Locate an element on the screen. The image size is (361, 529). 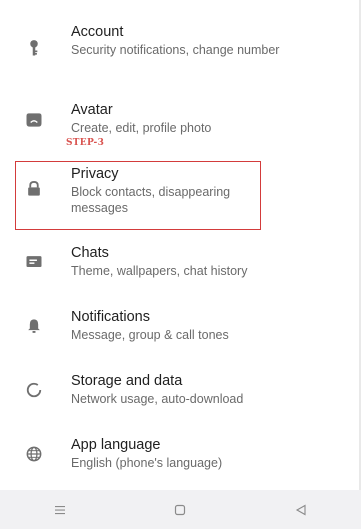
menu-icon is located at coordinates (60, 510).